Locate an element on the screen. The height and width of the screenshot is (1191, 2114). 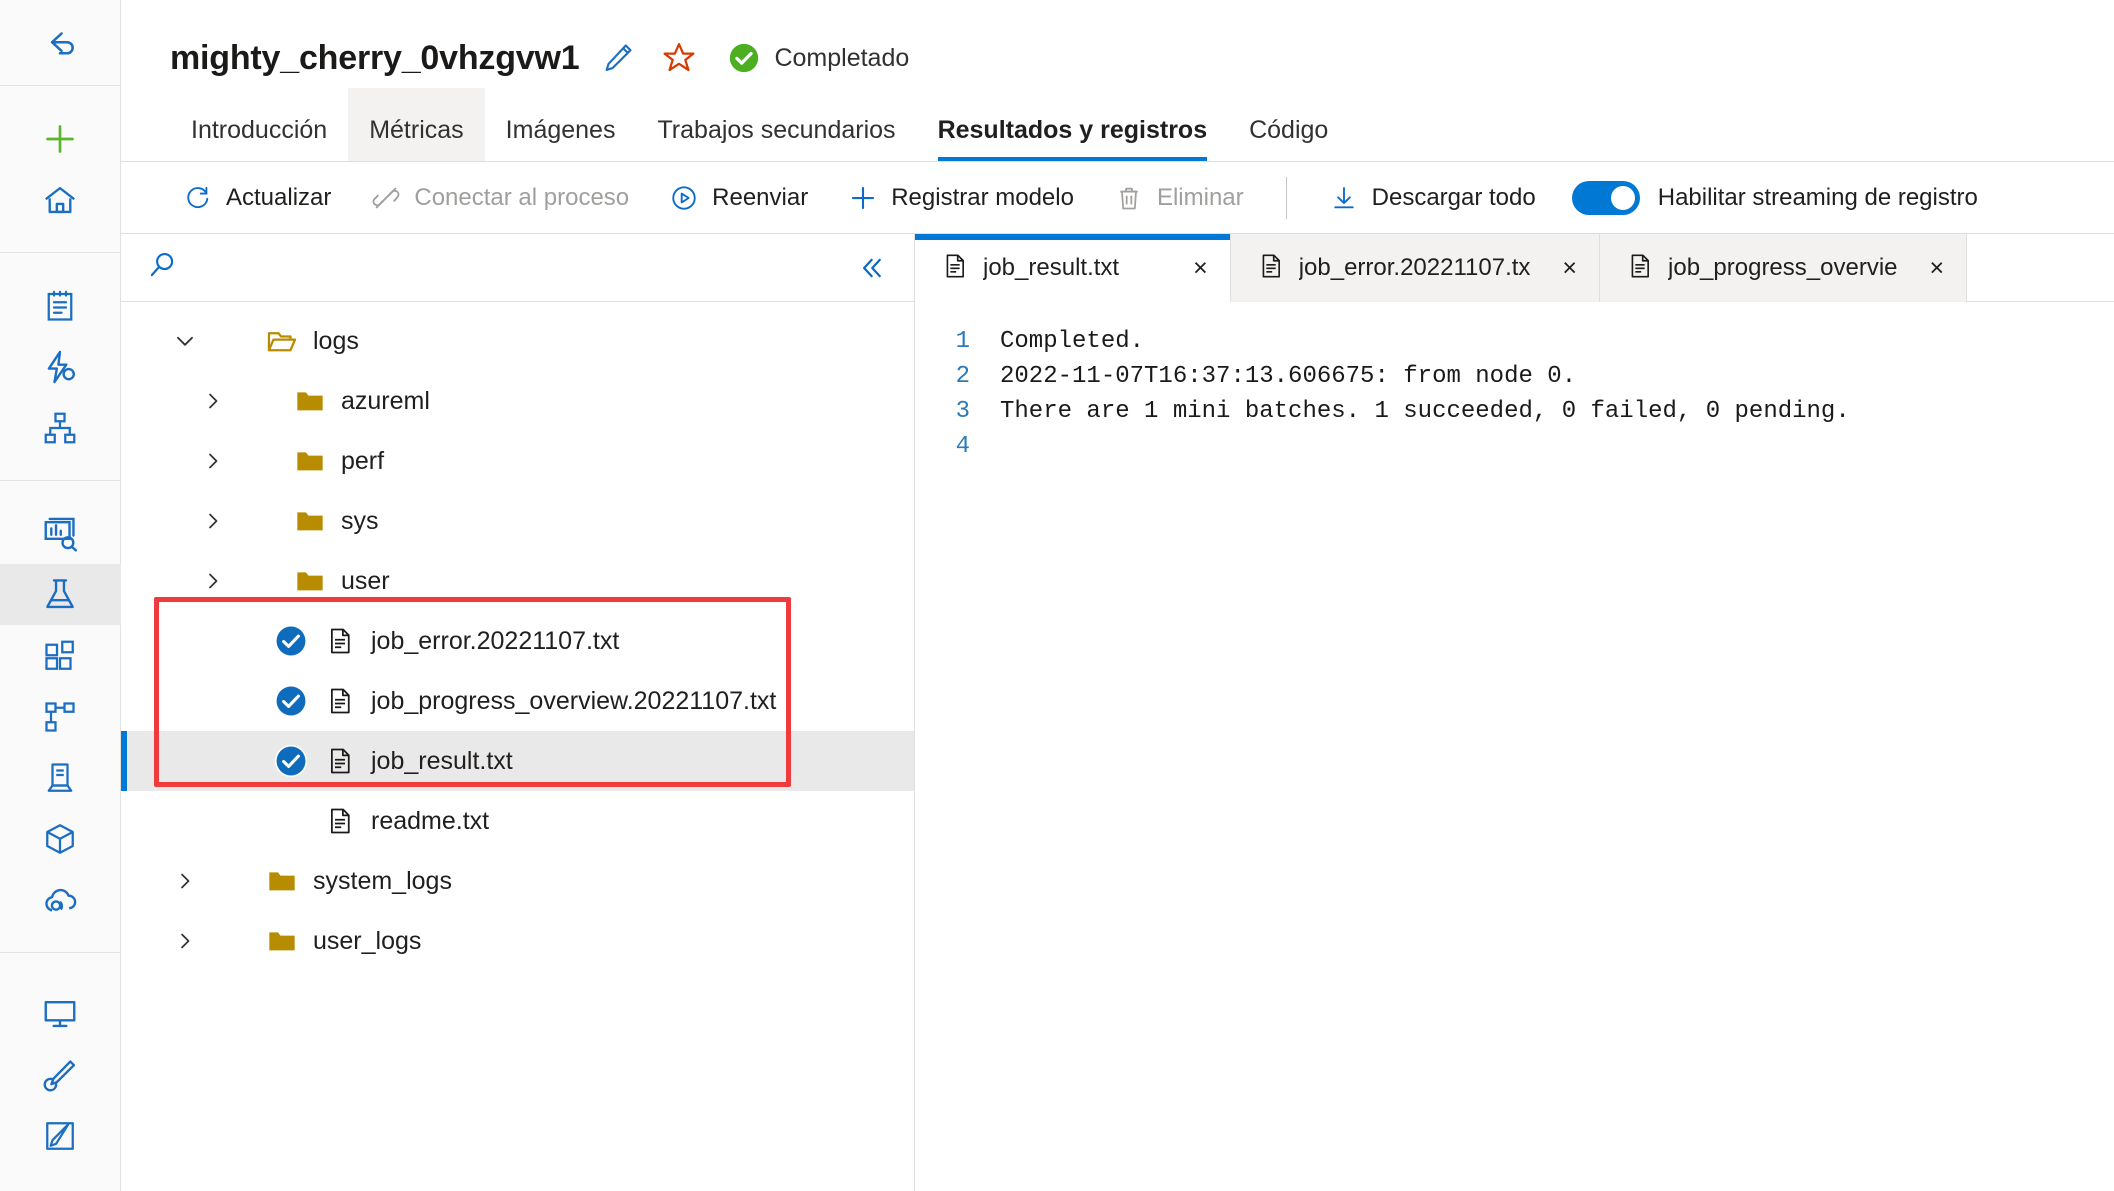
toggle-knob is located at coordinates (1622, 197).